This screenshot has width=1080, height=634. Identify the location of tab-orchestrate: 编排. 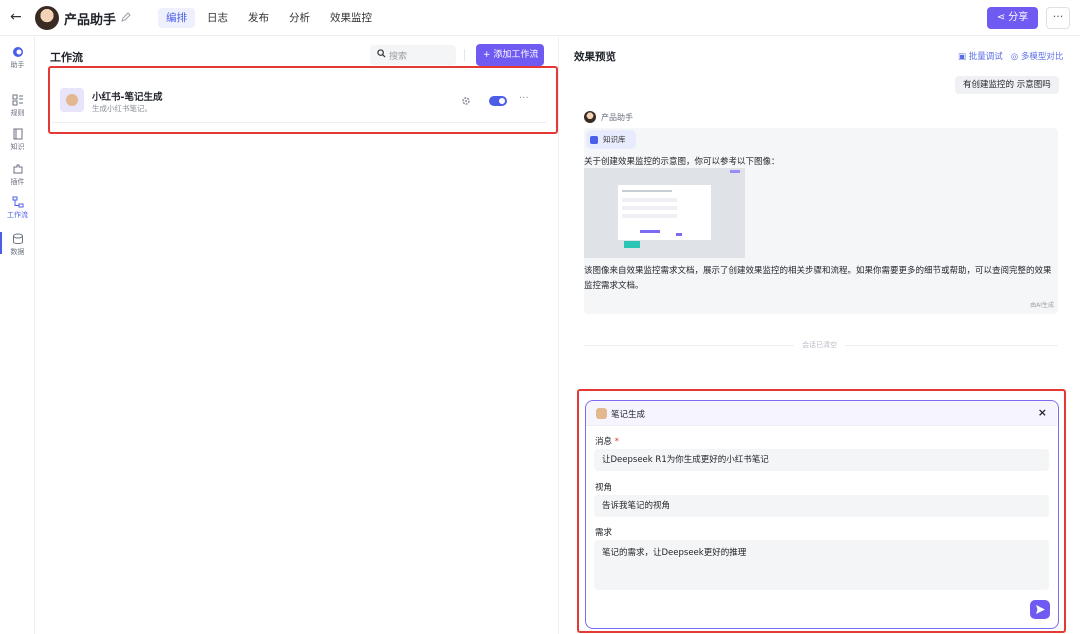
(176, 18).